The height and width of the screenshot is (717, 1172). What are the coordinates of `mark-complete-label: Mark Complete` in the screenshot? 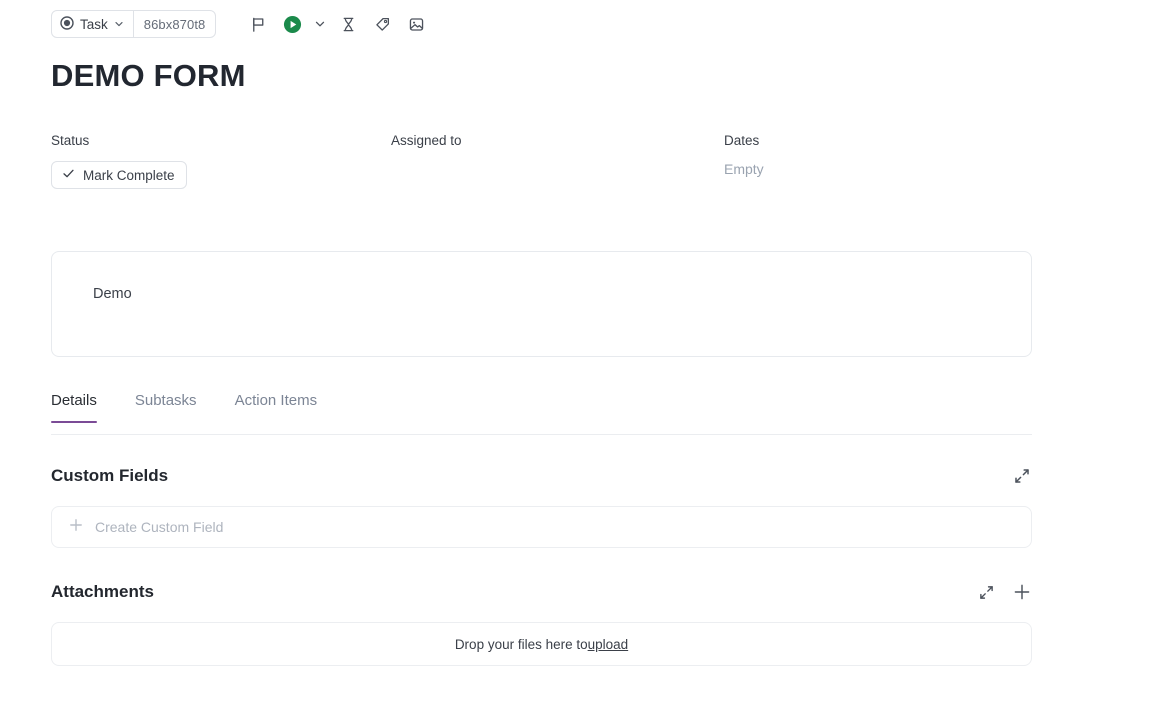 It's located at (129, 175).